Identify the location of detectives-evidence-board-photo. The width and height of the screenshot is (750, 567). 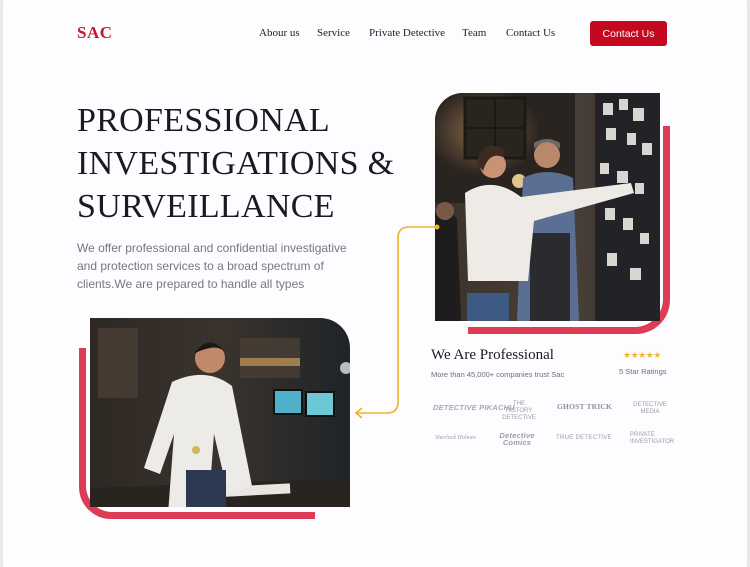
(547, 207).